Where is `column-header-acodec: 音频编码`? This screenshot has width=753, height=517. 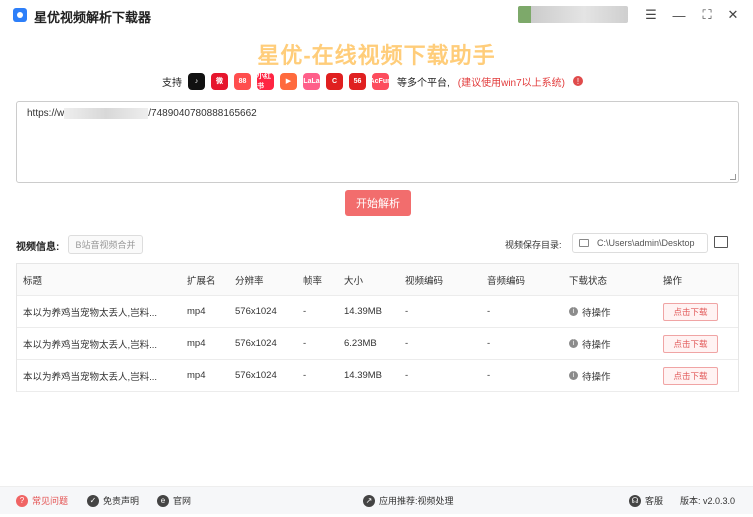 column-header-acodec: 音频编码 is located at coordinates (506, 281).